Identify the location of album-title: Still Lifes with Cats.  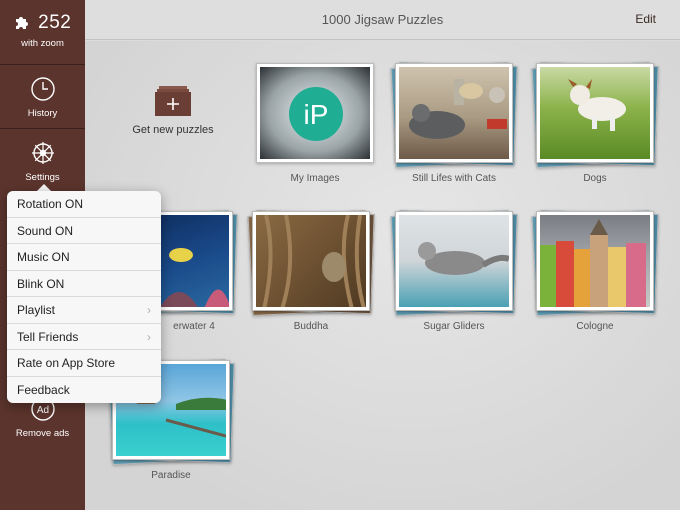
(454, 178).